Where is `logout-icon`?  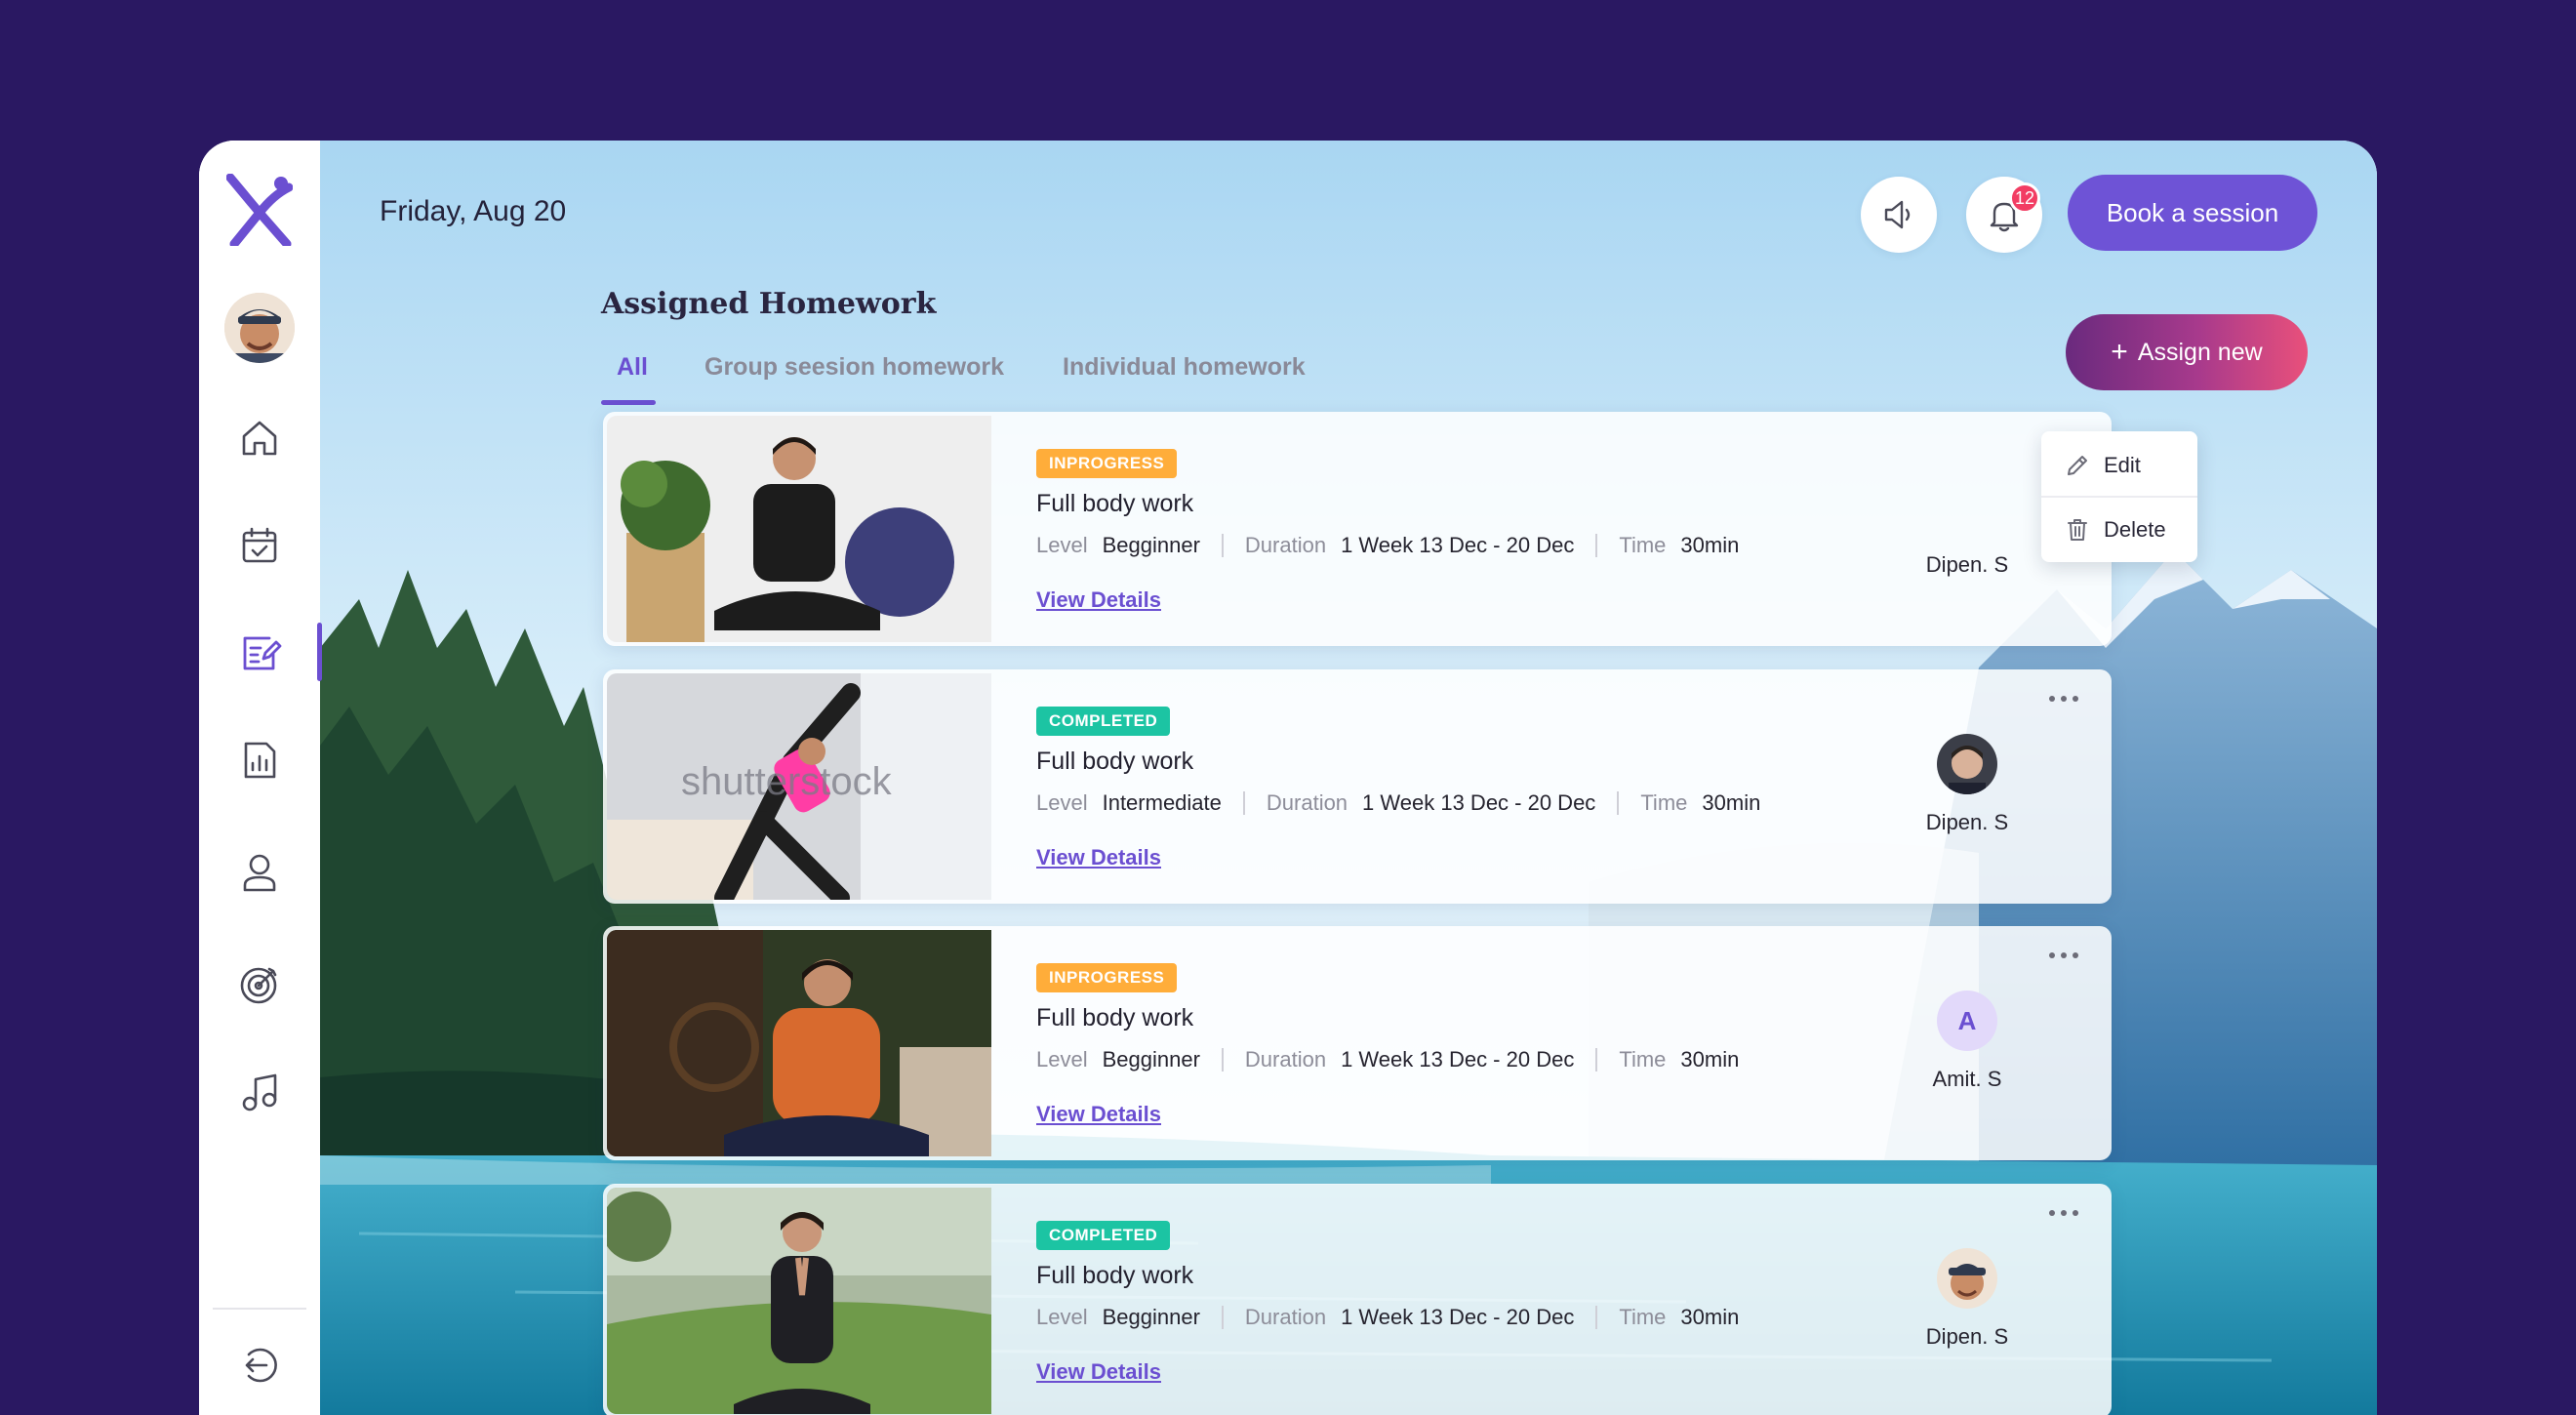
logout-icon is located at coordinates (261, 1365).